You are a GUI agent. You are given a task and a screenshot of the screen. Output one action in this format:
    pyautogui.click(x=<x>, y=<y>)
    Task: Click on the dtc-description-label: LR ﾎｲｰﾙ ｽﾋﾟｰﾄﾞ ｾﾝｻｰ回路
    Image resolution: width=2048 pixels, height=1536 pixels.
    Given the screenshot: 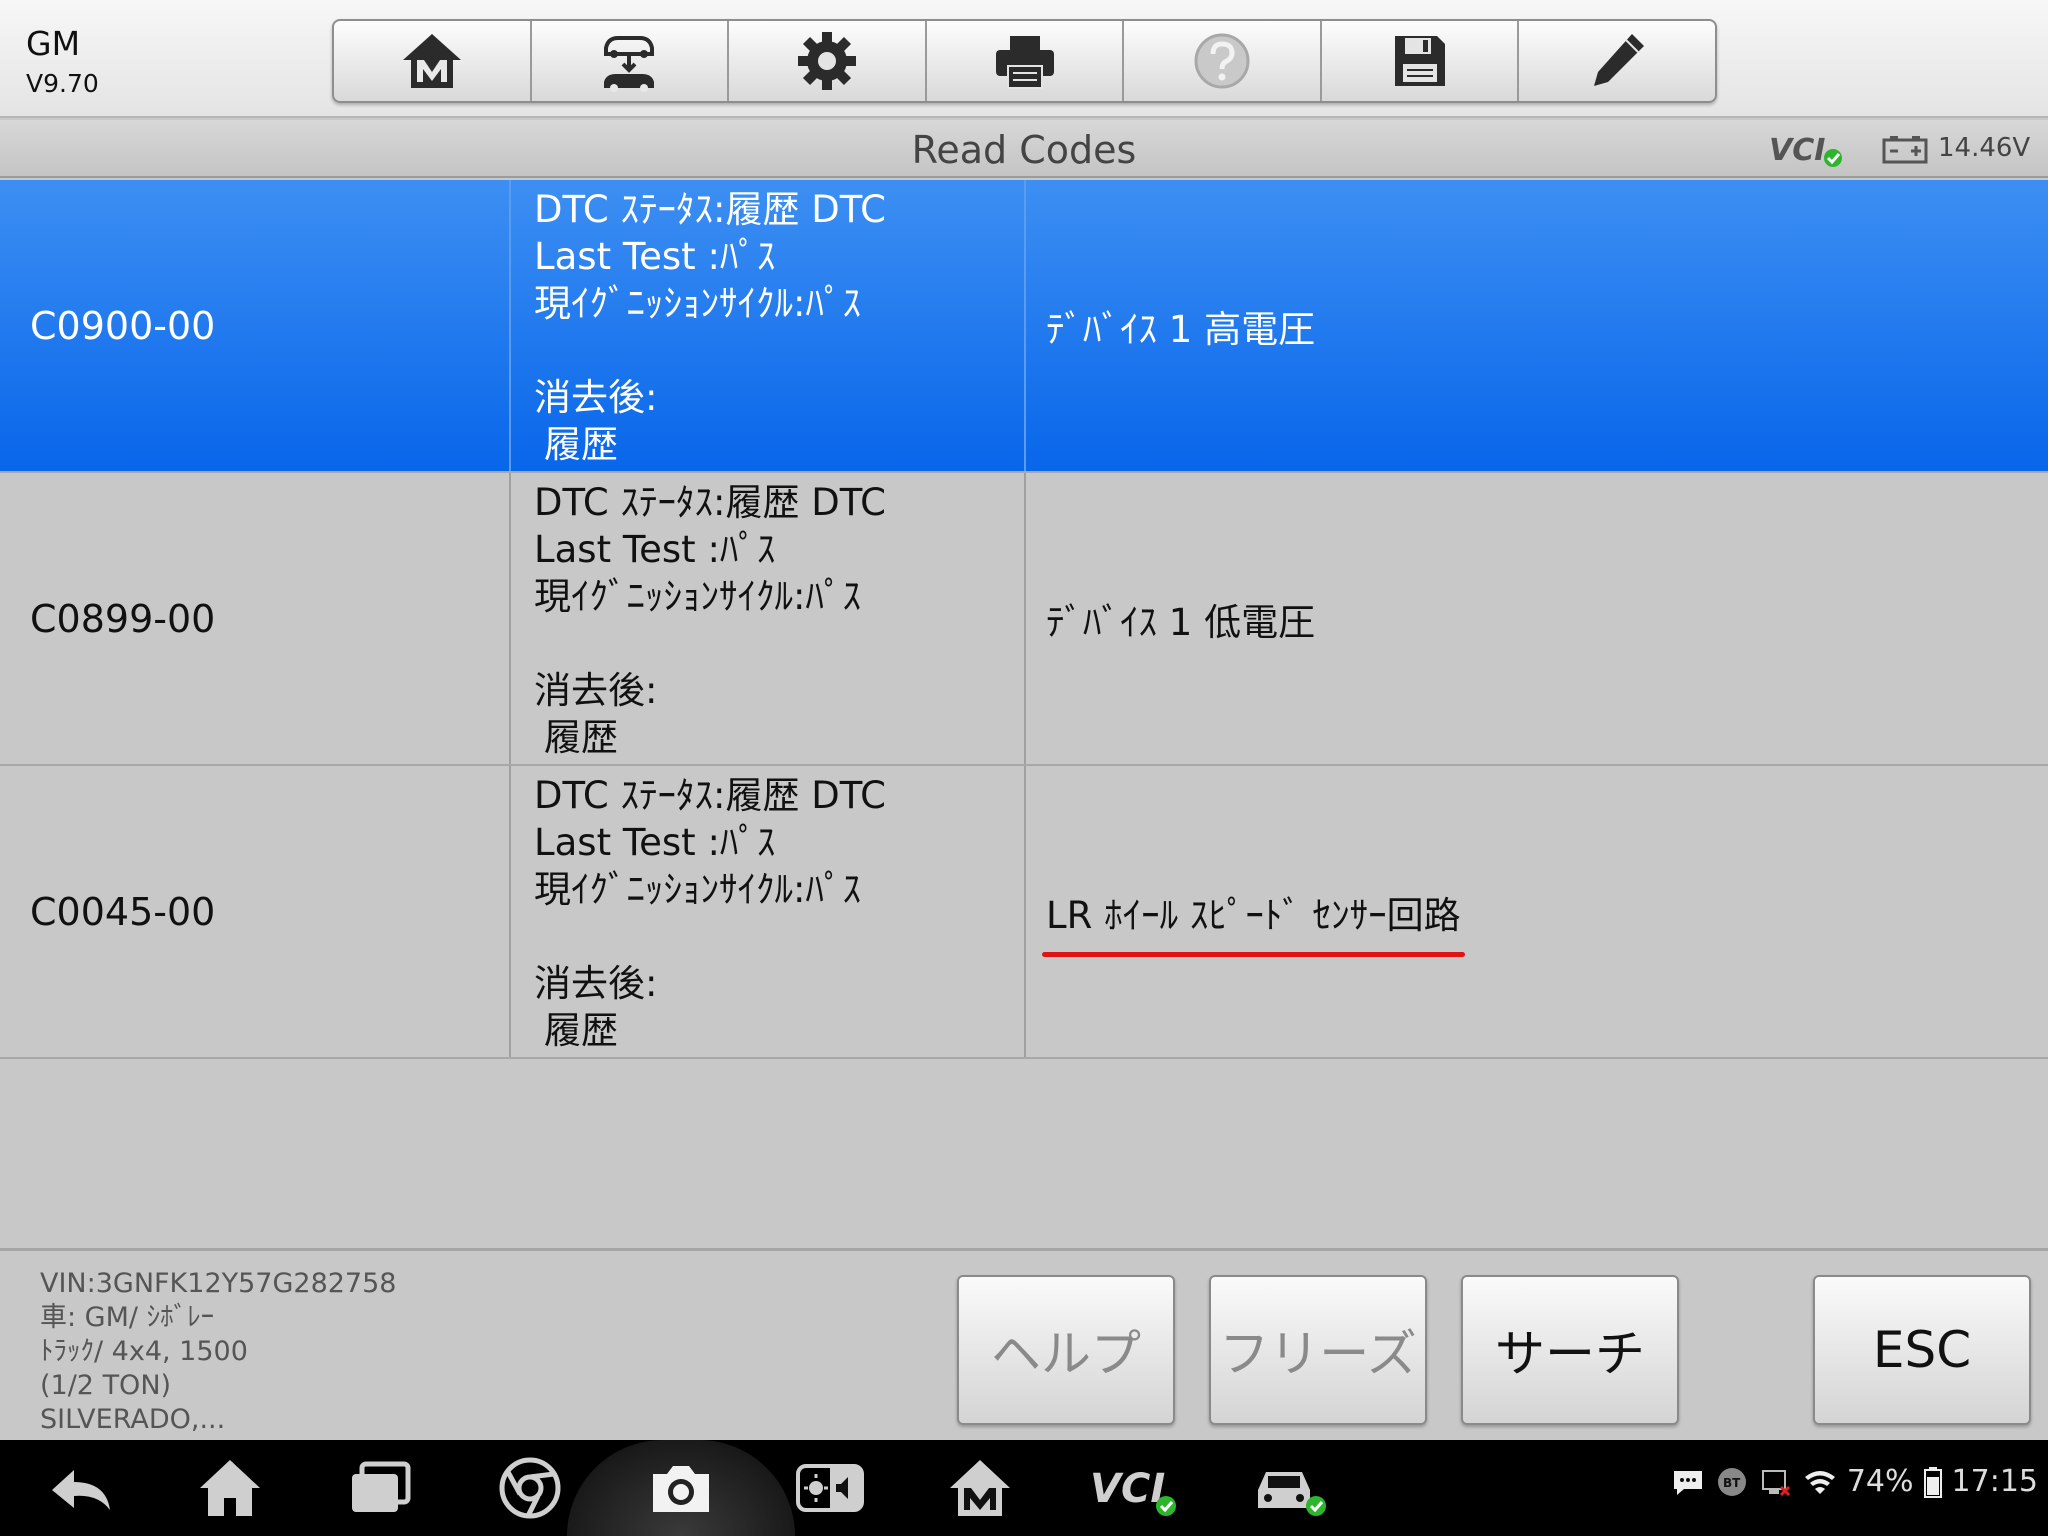 What is the action you would take?
    pyautogui.click(x=1253, y=915)
    